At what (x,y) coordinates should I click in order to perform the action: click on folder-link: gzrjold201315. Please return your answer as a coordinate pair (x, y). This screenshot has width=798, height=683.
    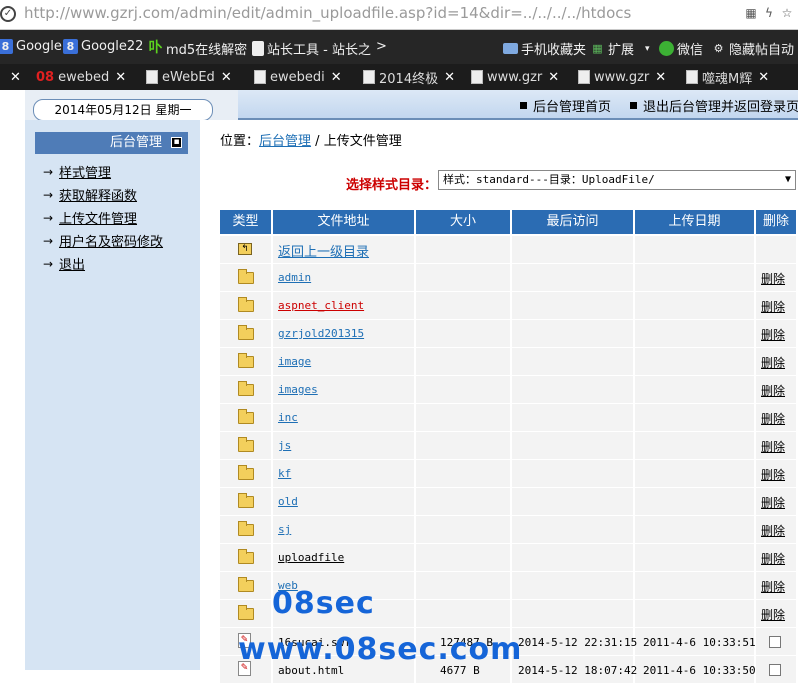
    Looking at the image, I should click on (321, 333).